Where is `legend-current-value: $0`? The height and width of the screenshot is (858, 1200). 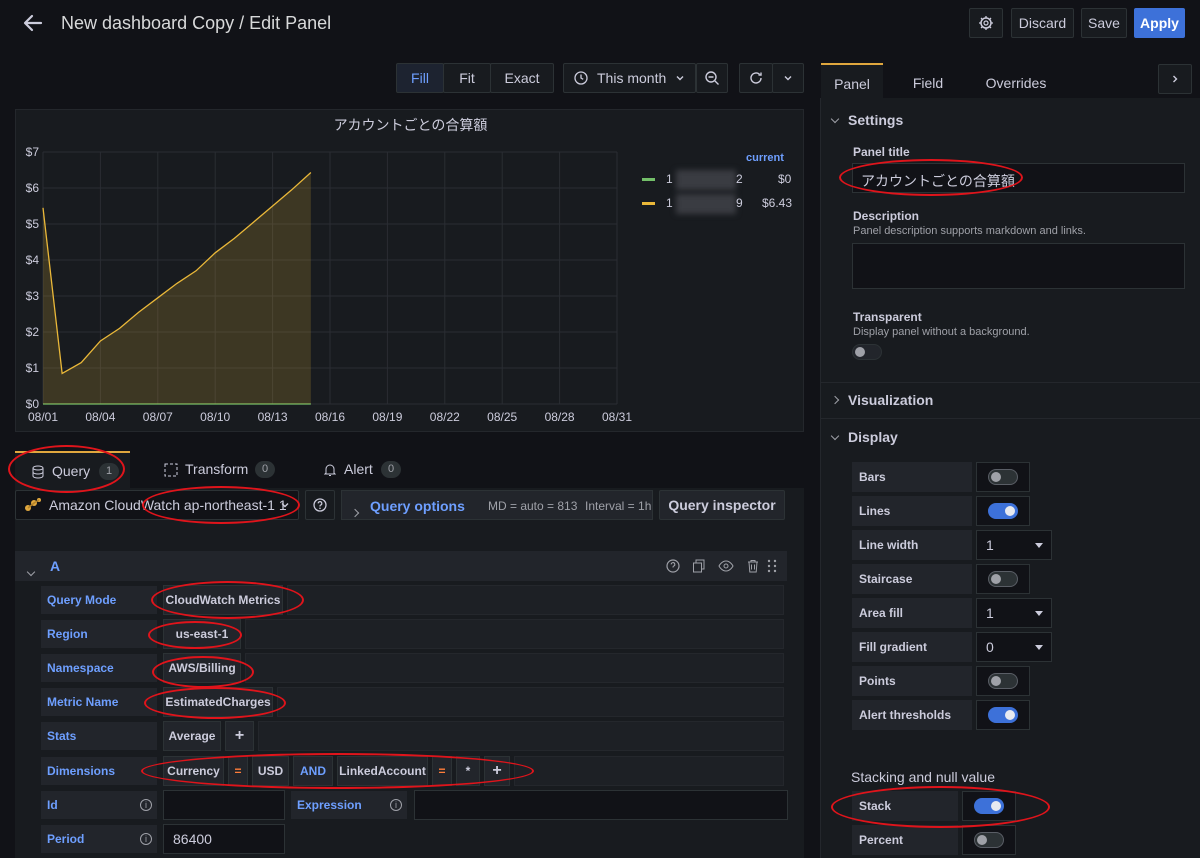 legend-current-value: $0 is located at coordinates (785, 179).